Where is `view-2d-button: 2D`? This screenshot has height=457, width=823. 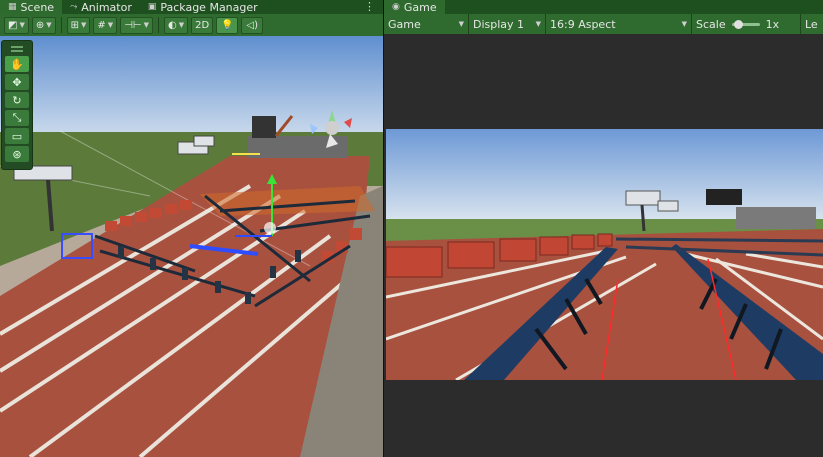 view-2d-button: 2D is located at coordinates (202, 25).